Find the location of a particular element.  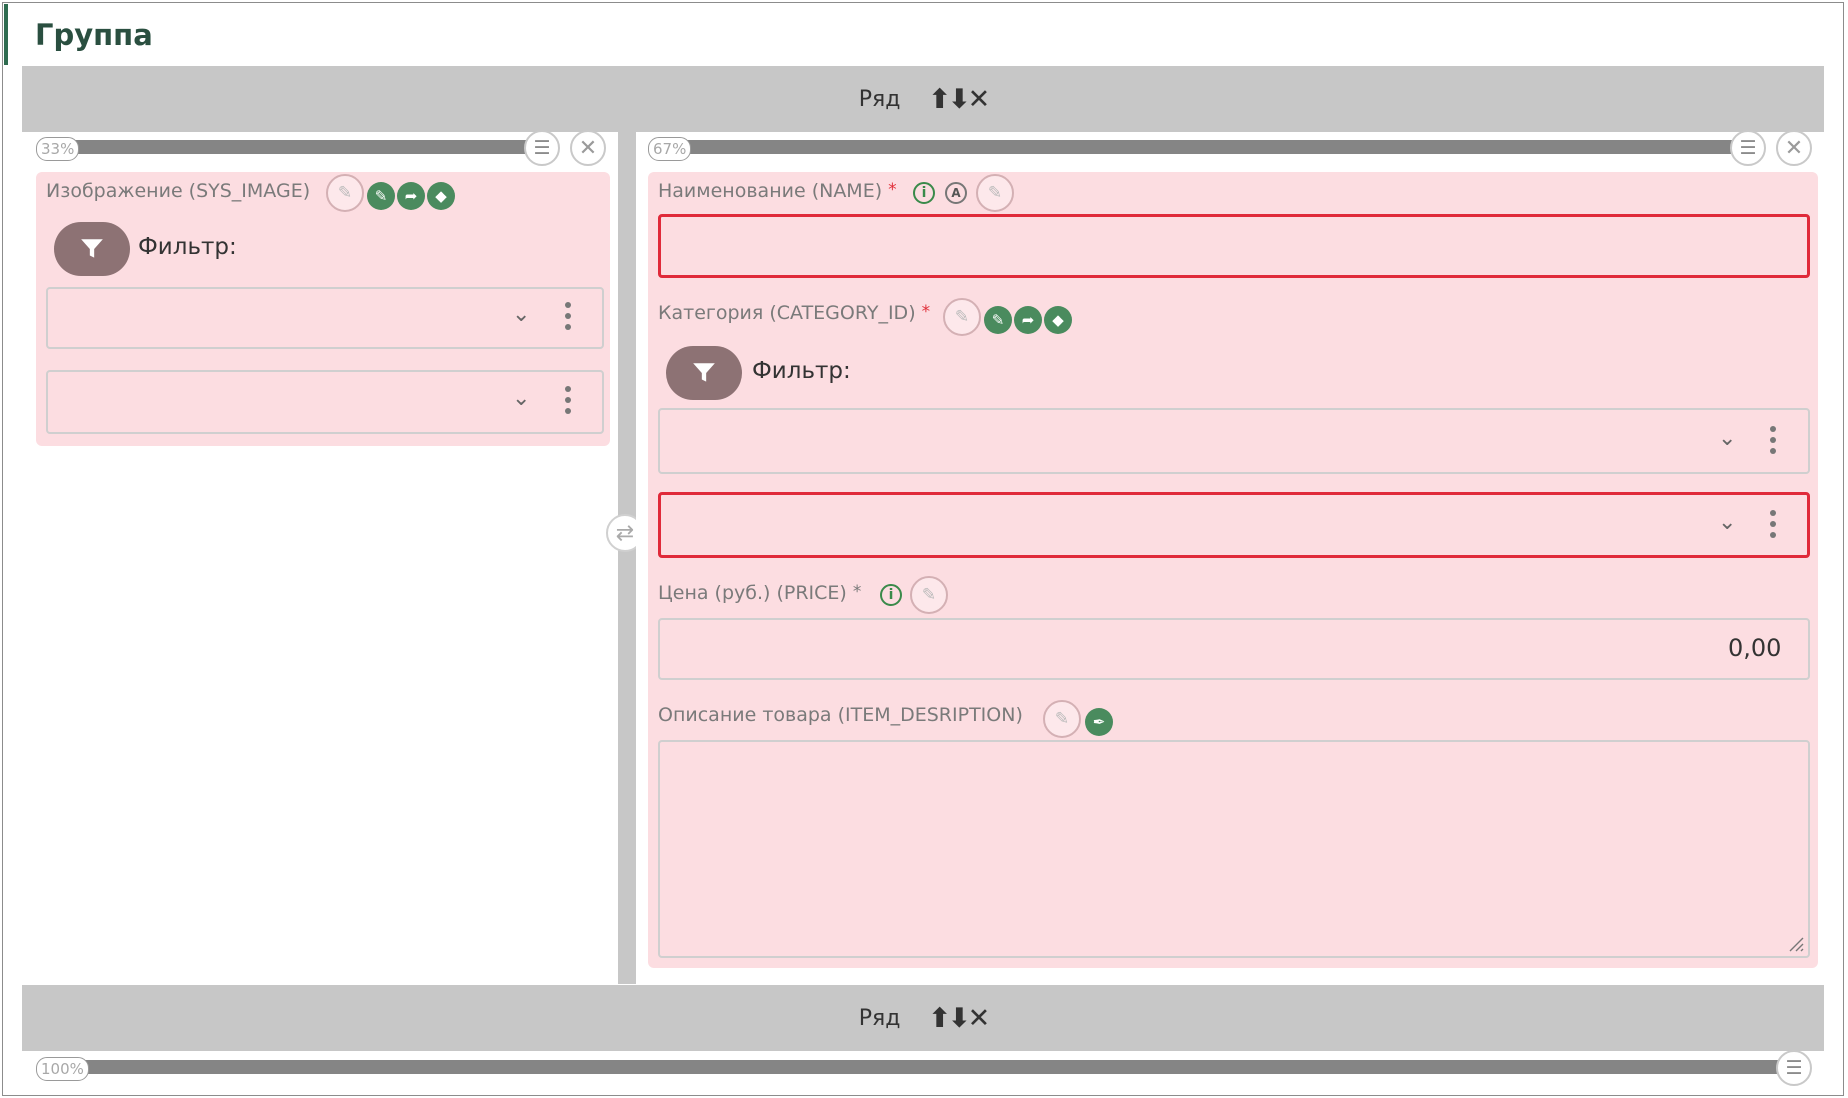

field-label-description: Описание товара (ITEM_DESRIPTION) is located at coordinates (840, 715).